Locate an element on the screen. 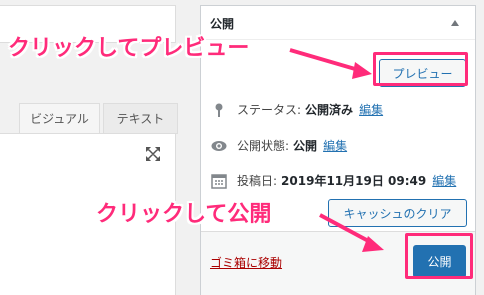 The height and width of the screenshot is (295, 484). visibility-value: 公開 is located at coordinates (305, 146).